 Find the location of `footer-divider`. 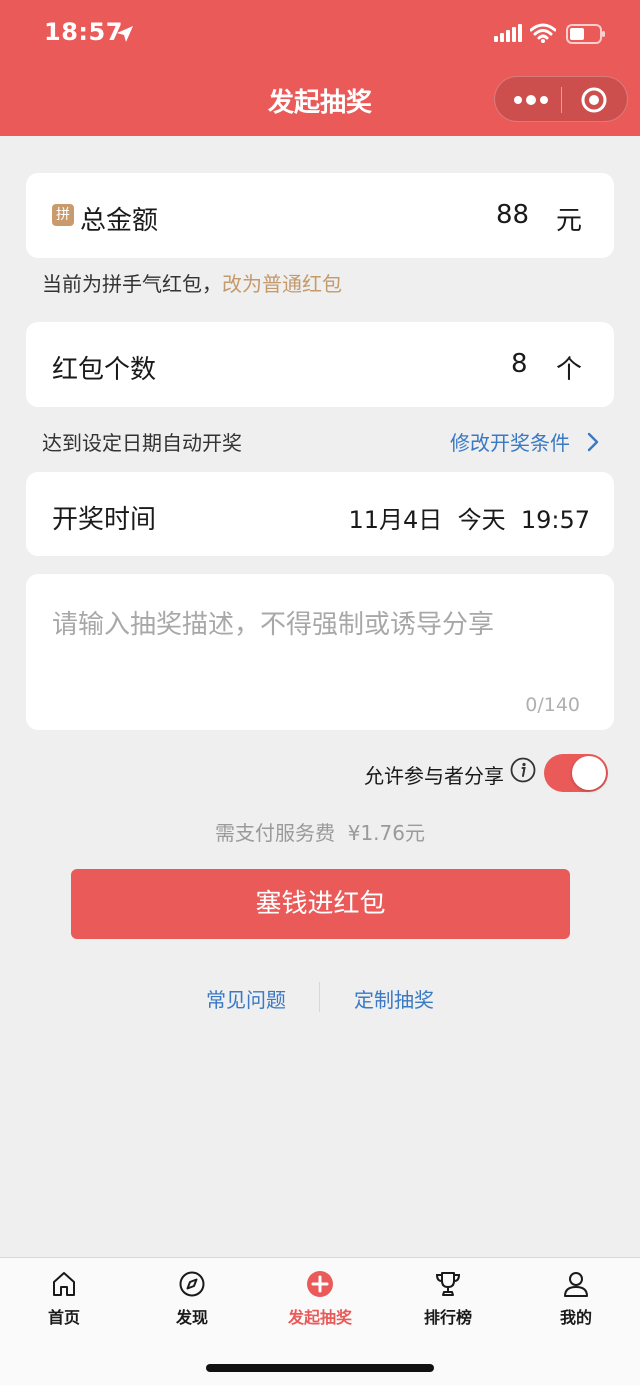

footer-divider is located at coordinates (319, 997).